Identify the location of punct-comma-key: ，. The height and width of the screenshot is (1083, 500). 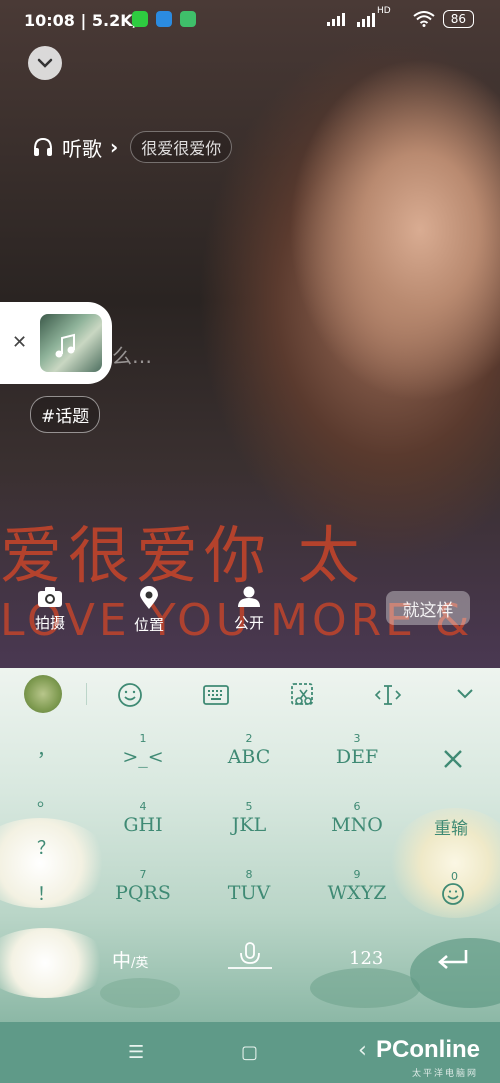
(46, 749).